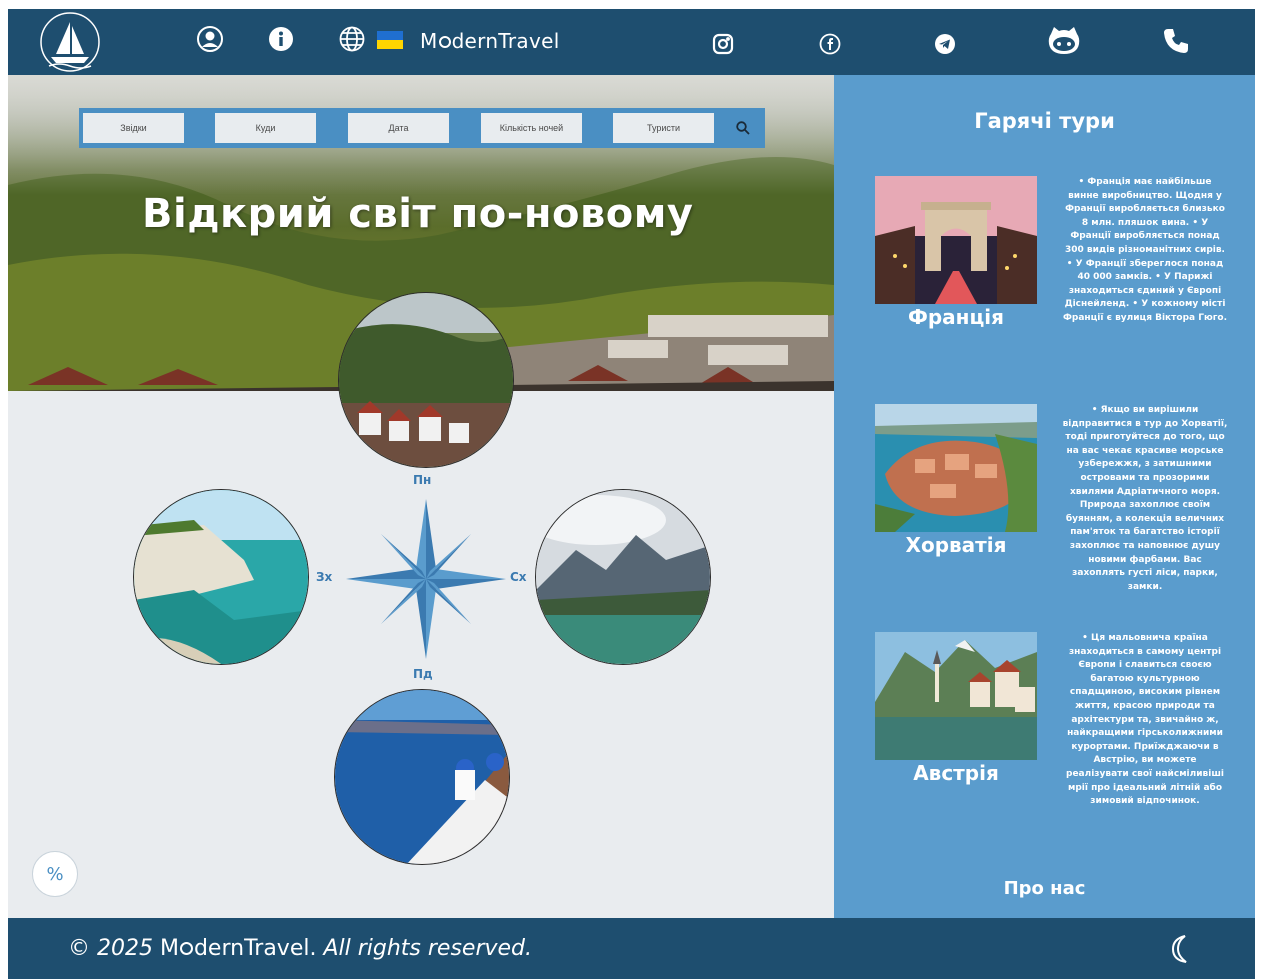  Describe the element at coordinates (956, 240) in the screenshot. I see `tour-image-france` at that location.